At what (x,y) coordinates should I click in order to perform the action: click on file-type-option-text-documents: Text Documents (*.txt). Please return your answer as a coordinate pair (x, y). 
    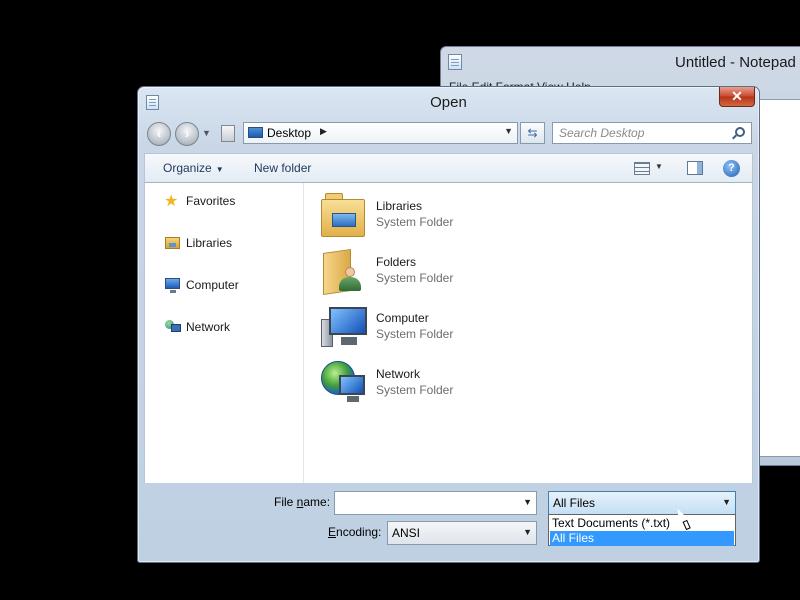
    Looking at the image, I should click on (642, 523).